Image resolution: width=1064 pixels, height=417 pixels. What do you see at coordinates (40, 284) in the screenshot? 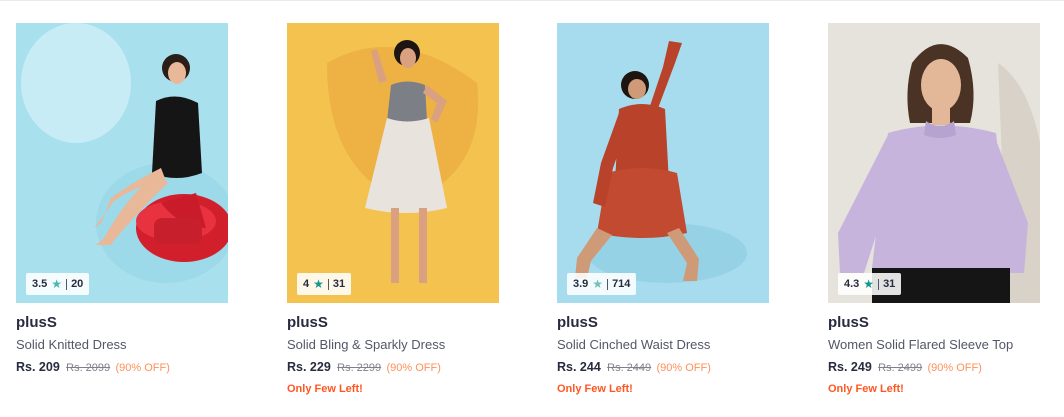
I see `rating-value: 3.5` at bounding box center [40, 284].